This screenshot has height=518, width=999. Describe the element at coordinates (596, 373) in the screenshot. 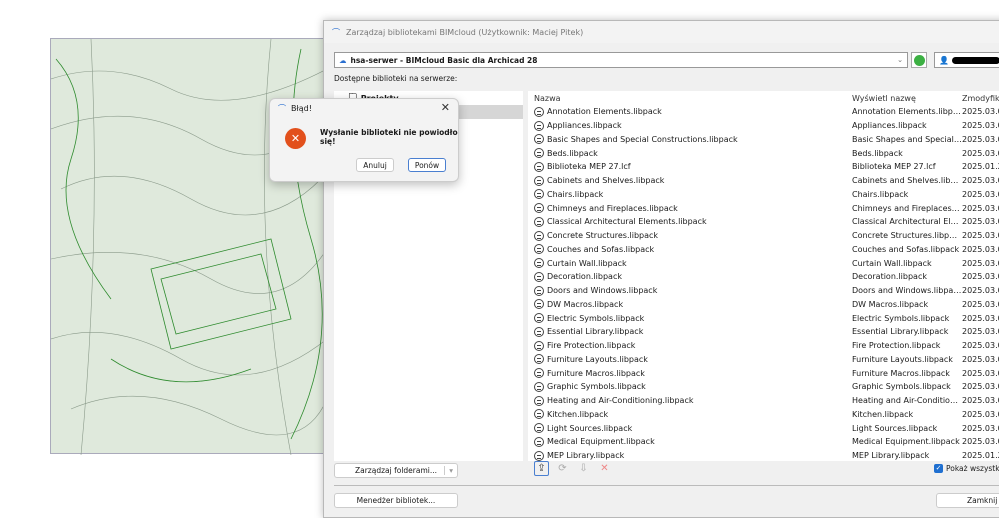

I see `library-name: Furniture Macros.libpack` at that location.